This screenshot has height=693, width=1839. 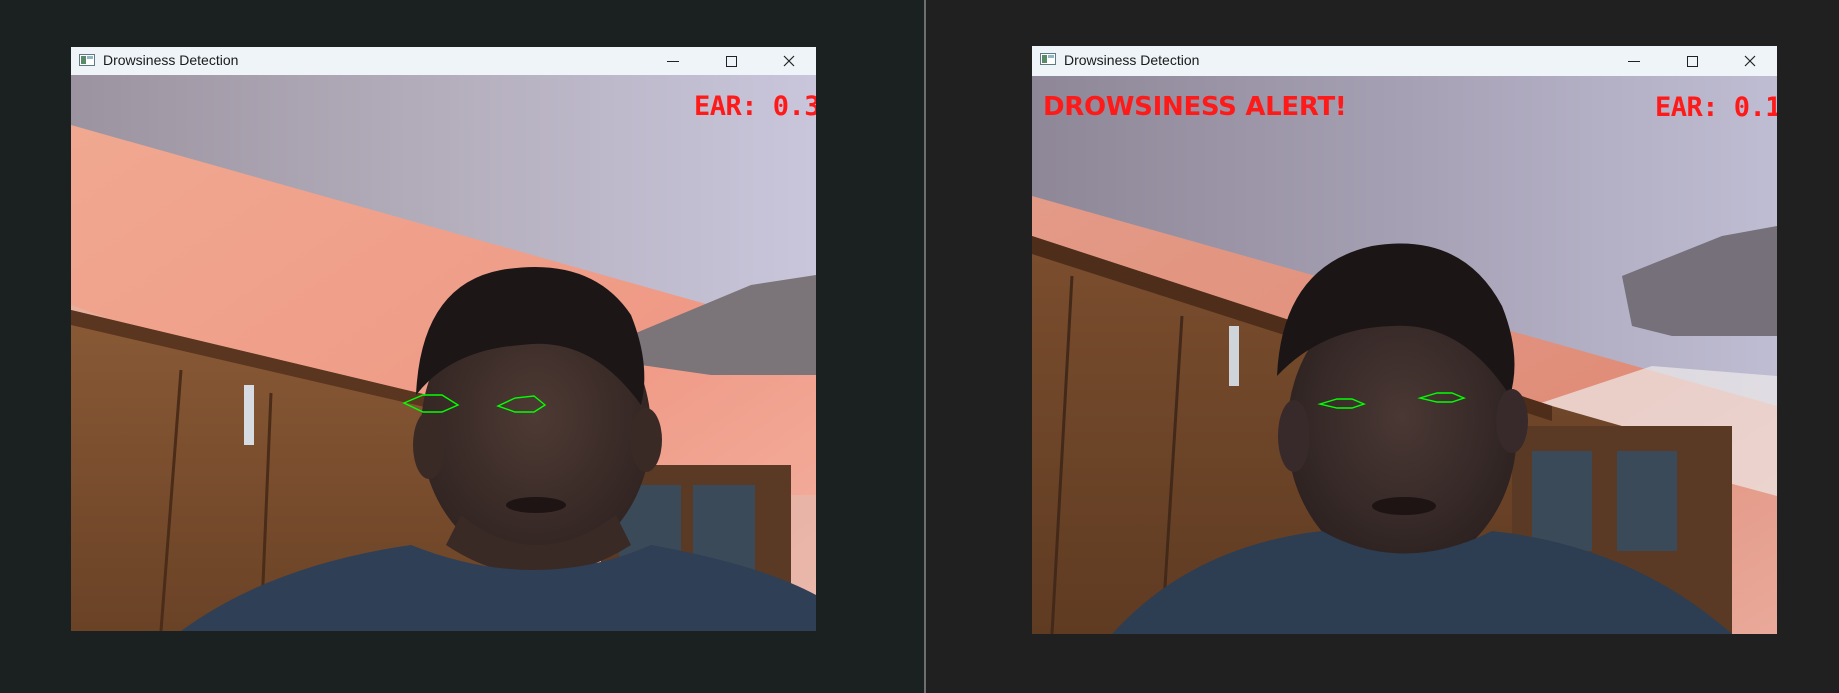 What do you see at coordinates (755, 106) in the screenshot?
I see `ear-value-overlay: EAR: 0.32` at bounding box center [755, 106].